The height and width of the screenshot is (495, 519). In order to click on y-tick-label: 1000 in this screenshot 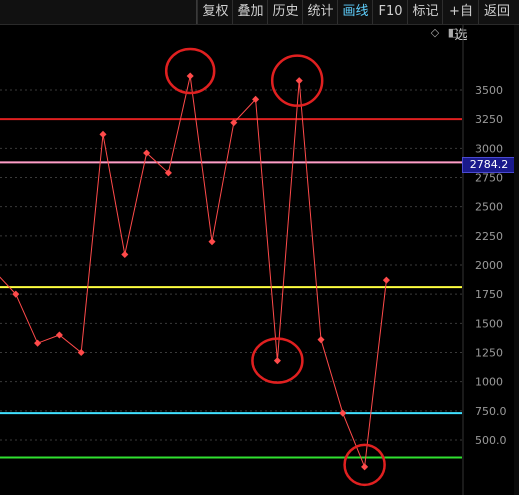, I will do `click(489, 382)`.